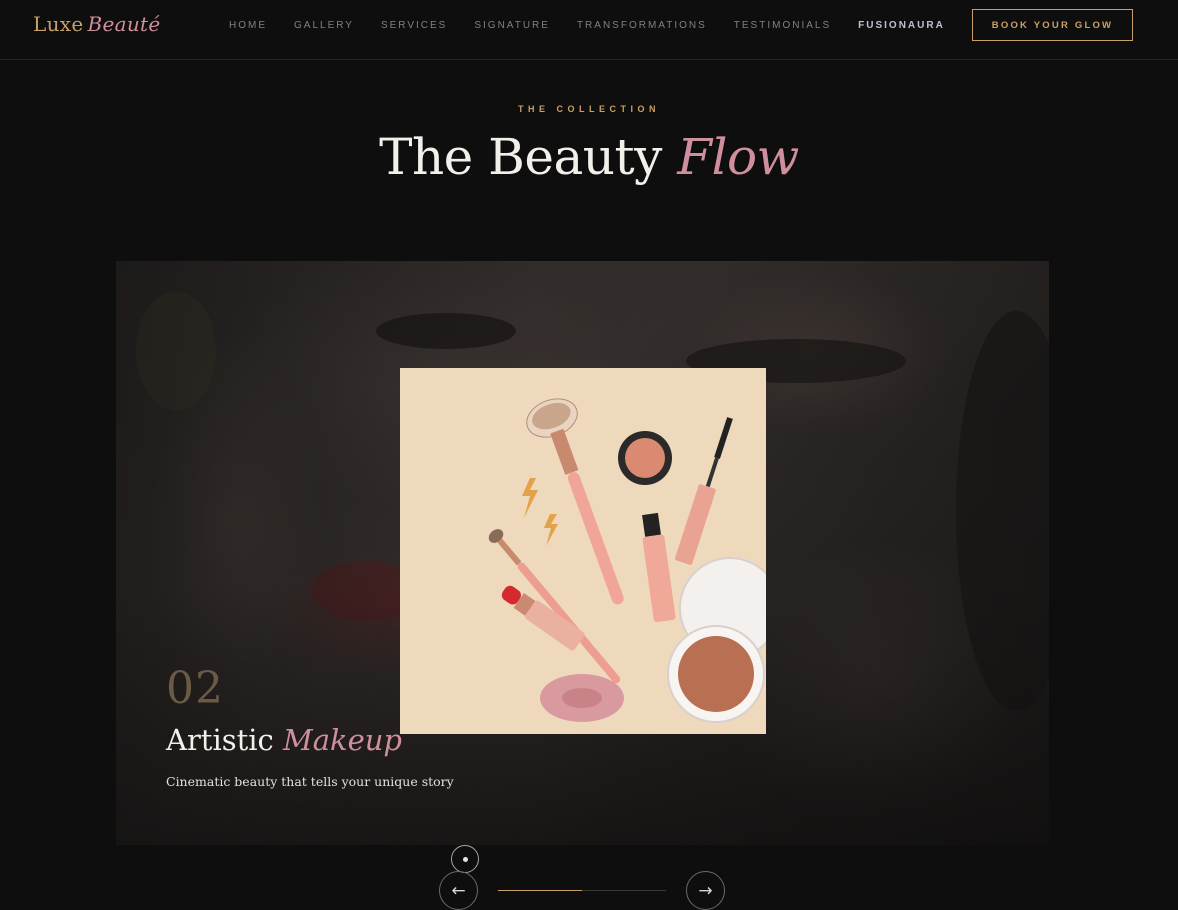 This screenshot has height=910, width=1178. What do you see at coordinates (465, 859) in the screenshot?
I see `autoplay-dot-button` at bounding box center [465, 859].